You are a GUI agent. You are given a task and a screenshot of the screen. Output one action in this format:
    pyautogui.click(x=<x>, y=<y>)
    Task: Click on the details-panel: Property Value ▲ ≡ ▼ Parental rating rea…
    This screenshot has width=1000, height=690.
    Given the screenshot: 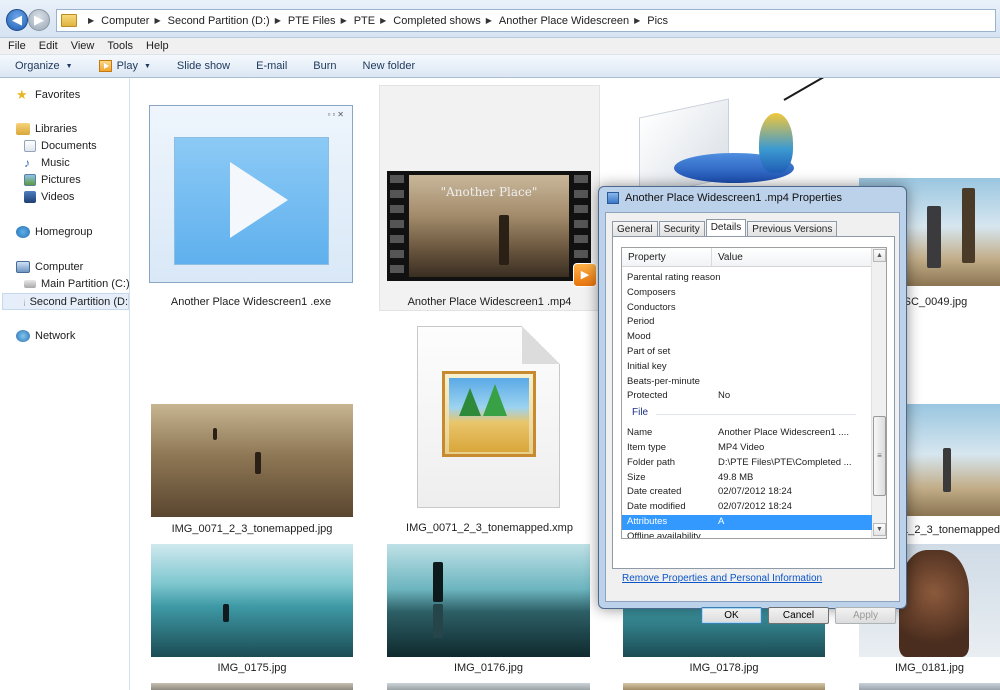 What is the action you would take?
    pyautogui.click(x=753, y=402)
    